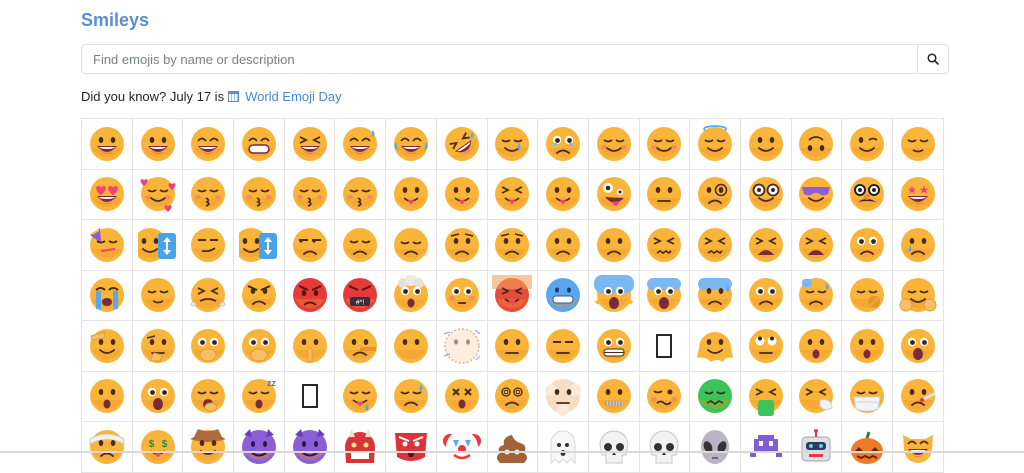  Describe the element at coordinates (932, 59) in the screenshot. I see `search-button` at that location.